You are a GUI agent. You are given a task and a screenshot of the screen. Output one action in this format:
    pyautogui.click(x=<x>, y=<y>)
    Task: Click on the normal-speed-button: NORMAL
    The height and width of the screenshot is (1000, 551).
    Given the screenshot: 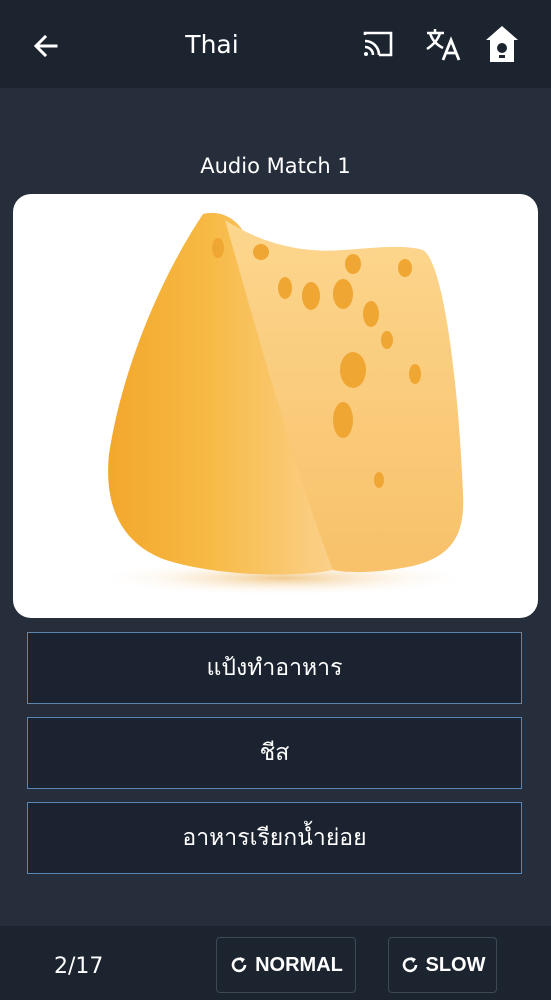 What is the action you would take?
    pyautogui.click(x=286, y=965)
    